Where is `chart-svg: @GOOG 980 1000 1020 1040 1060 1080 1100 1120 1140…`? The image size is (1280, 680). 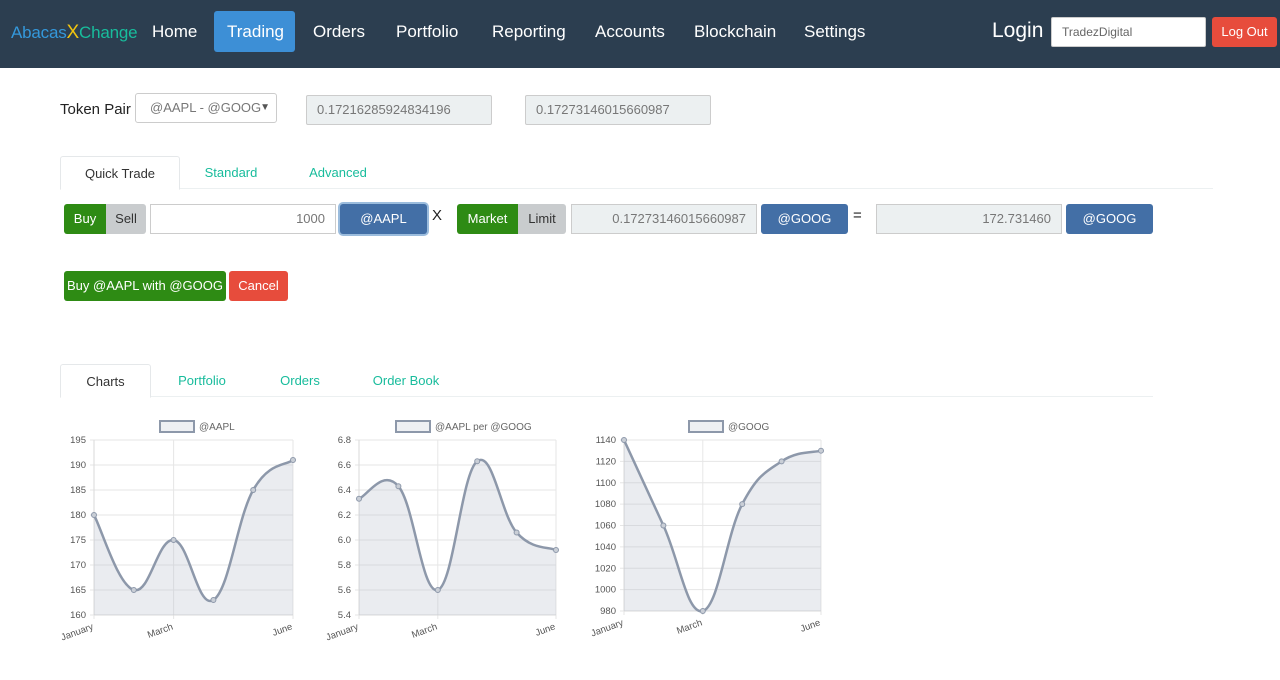
chart-svg: @GOOG 980 1000 1020 1040 1060 1080 1100 1120 1140… is located at coordinates (706, 529).